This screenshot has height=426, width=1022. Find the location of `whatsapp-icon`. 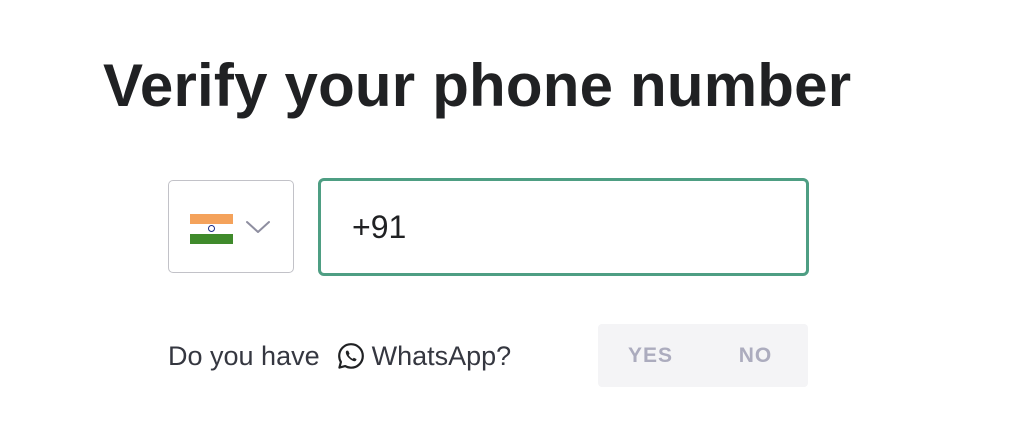

whatsapp-icon is located at coordinates (350, 356).